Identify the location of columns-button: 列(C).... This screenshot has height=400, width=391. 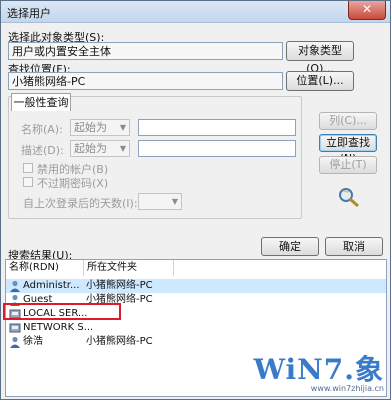
(348, 121).